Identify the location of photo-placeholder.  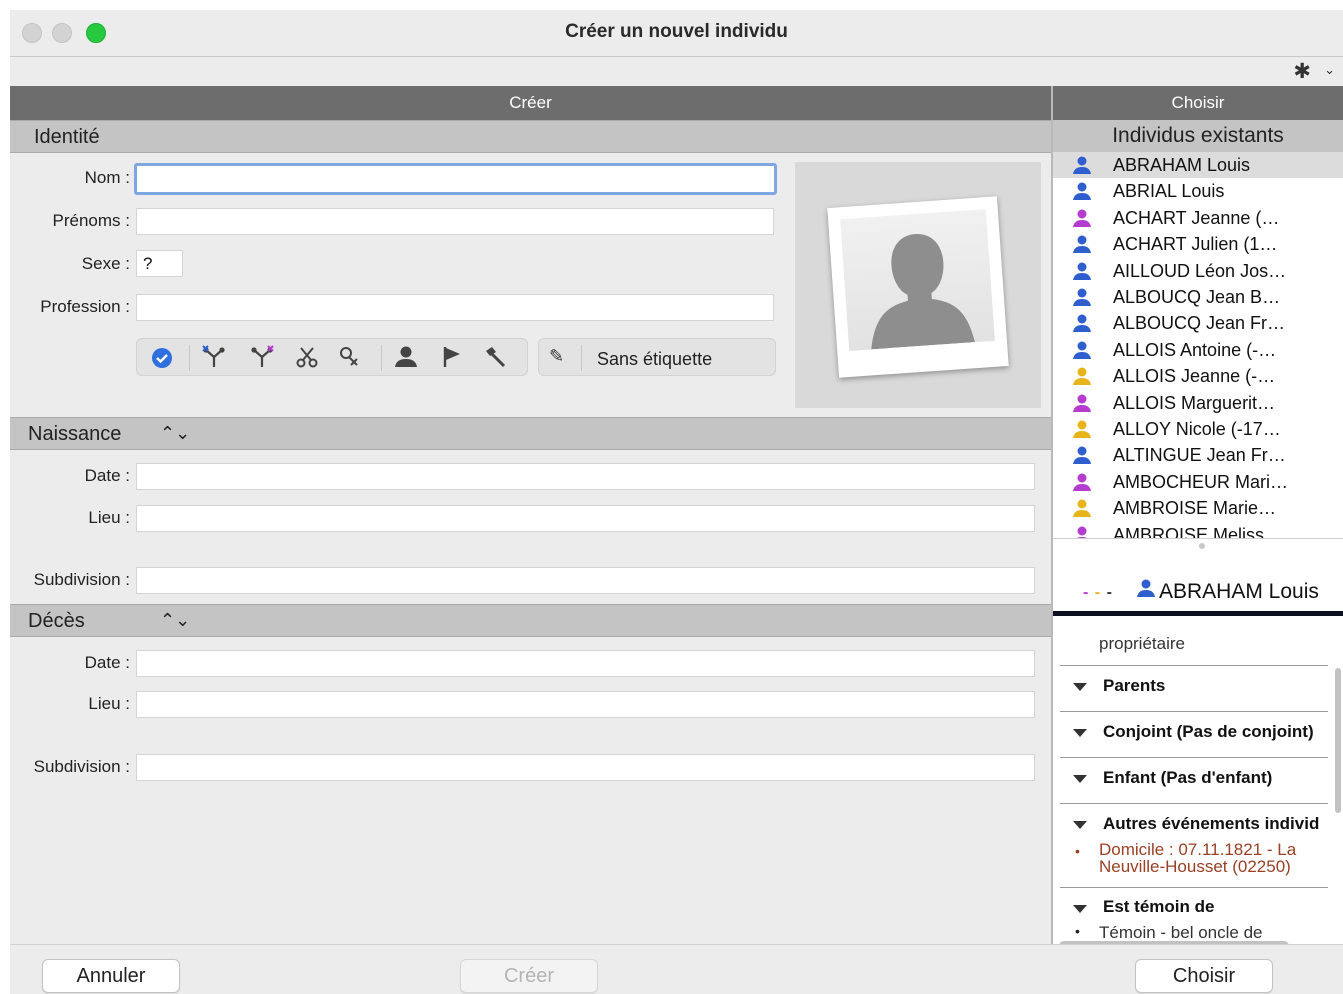
(918, 287).